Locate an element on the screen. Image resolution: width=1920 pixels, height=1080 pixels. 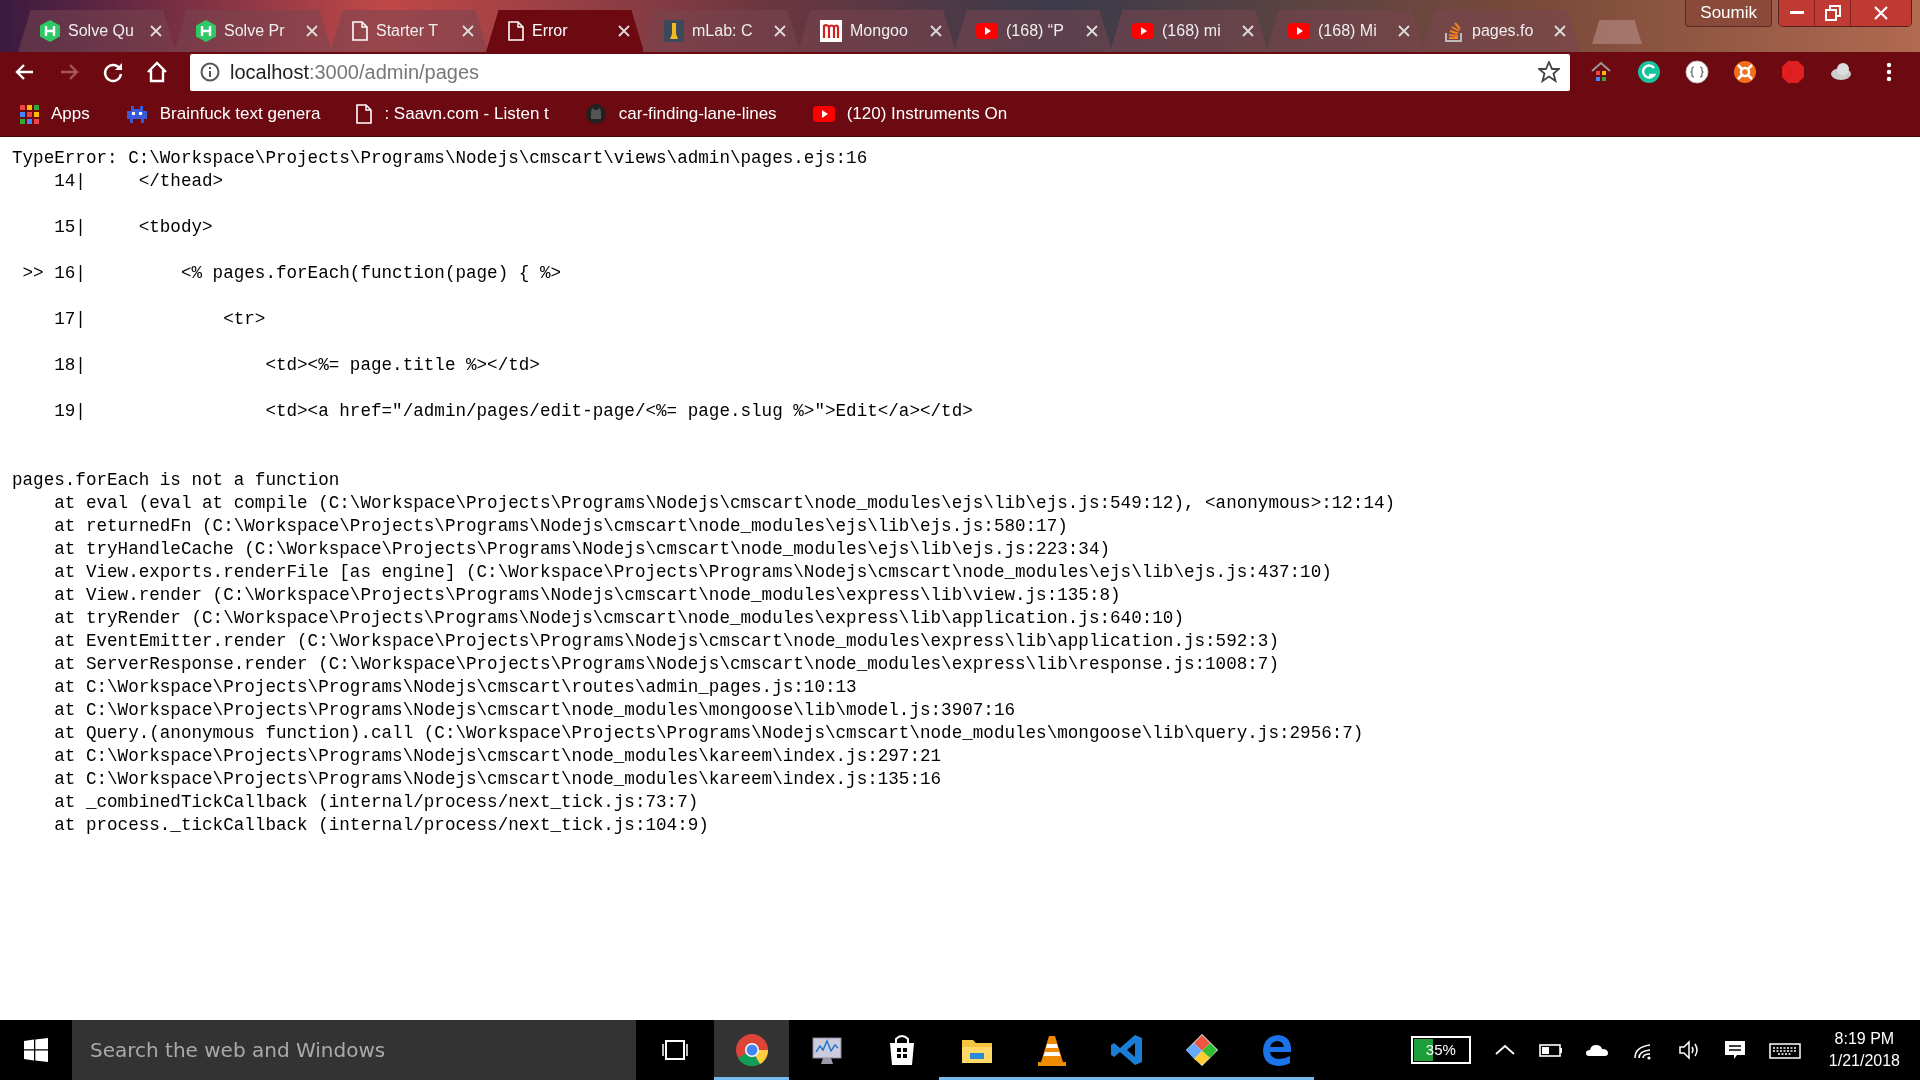
stack-line: at tryRender (C:\Workspace\Projects\Programs\Nodejs\cmscart\node_modules\express\lib\application.js:640:10) is located at coordinates (619, 618).